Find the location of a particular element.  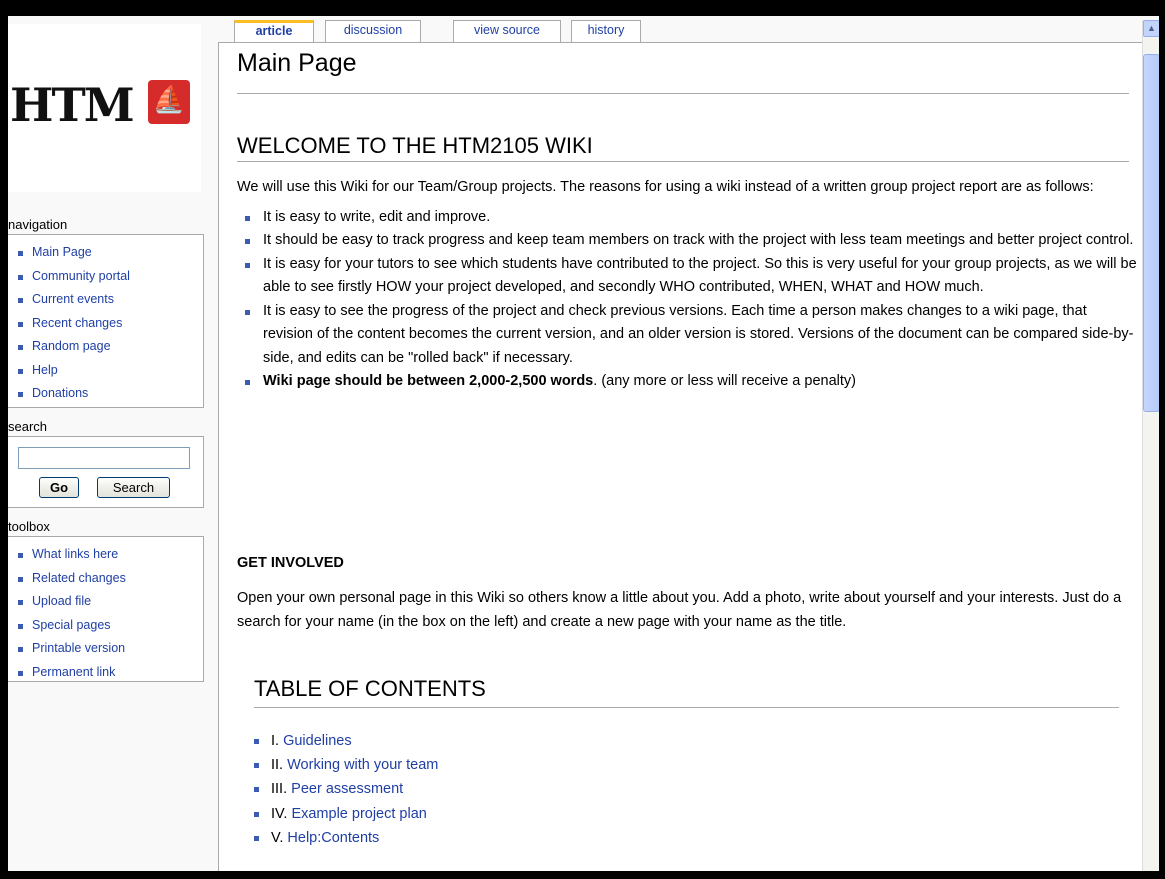

search-portlet: Go Search is located at coordinates (106, 472).